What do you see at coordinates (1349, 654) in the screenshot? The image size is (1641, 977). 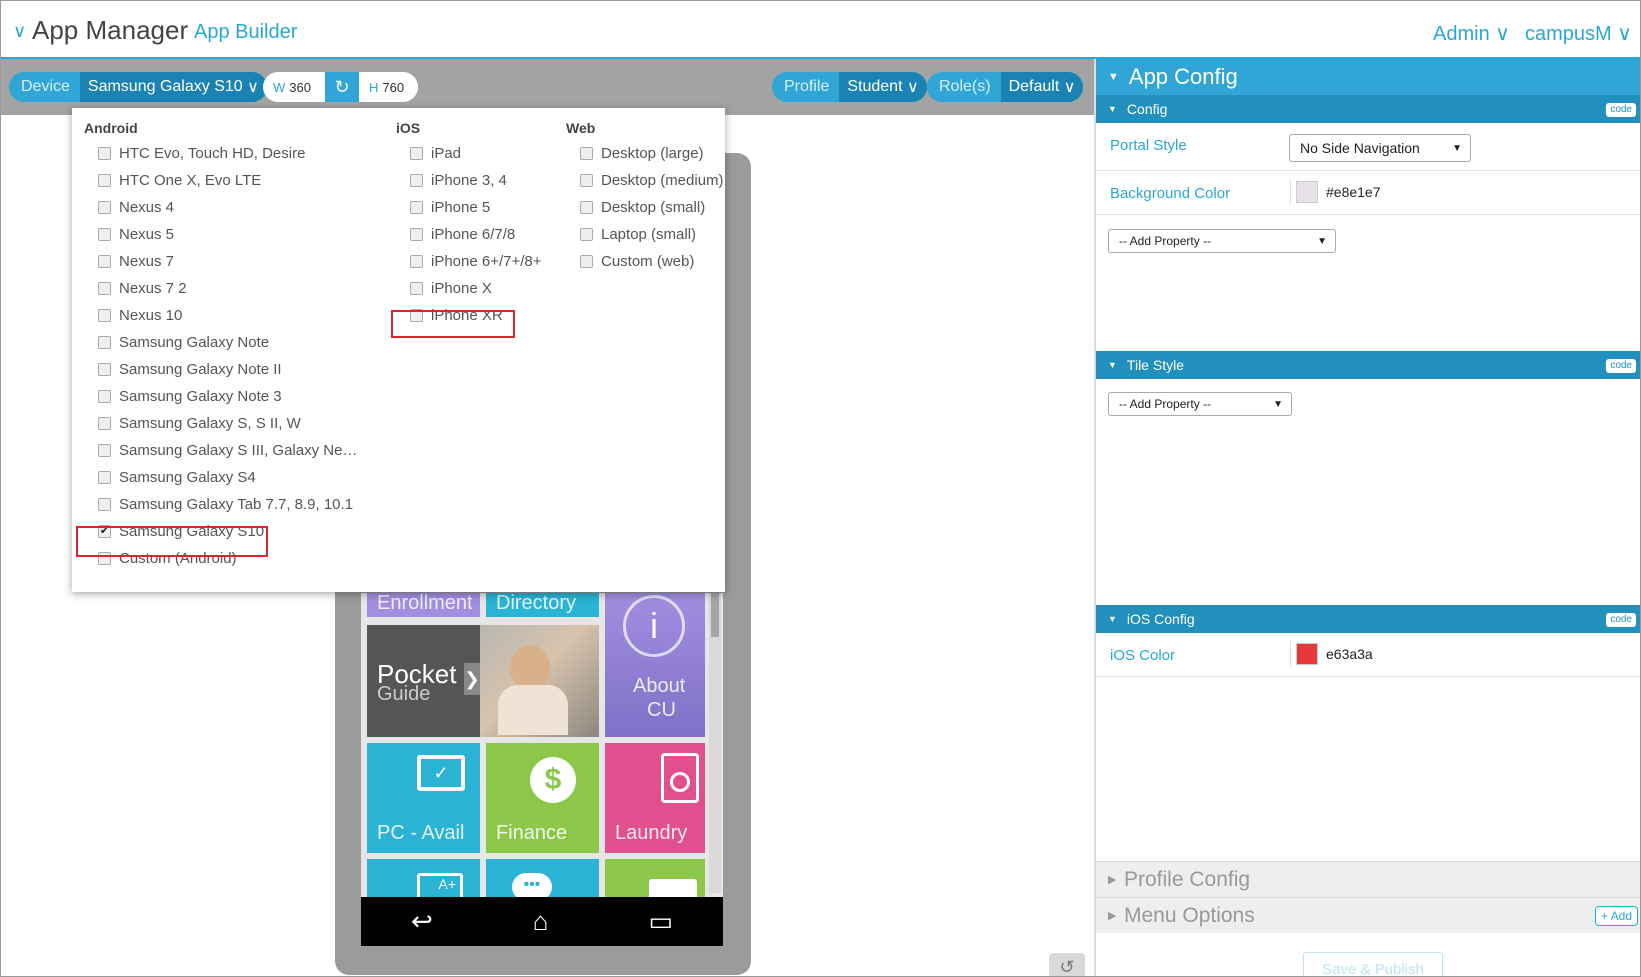 I see `ios-color-value: e63a3a` at bounding box center [1349, 654].